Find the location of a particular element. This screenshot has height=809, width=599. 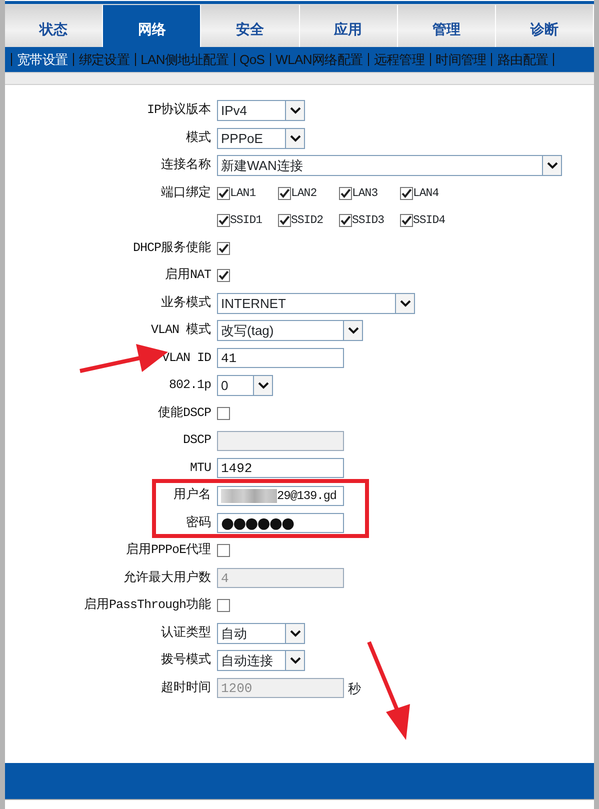

dropdown: INTERNET is located at coordinates (316, 303).